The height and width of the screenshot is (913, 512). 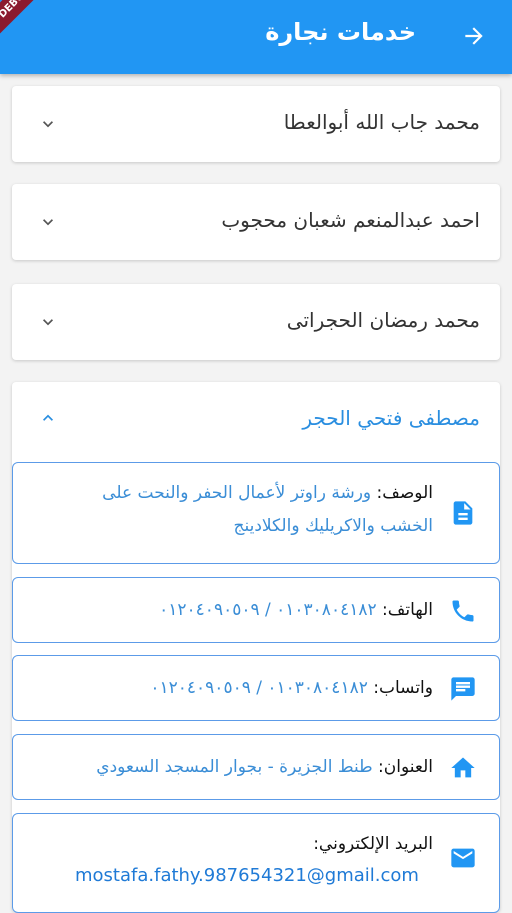 What do you see at coordinates (405, 767) in the screenshot?
I see `address-label: العنوان:` at bounding box center [405, 767].